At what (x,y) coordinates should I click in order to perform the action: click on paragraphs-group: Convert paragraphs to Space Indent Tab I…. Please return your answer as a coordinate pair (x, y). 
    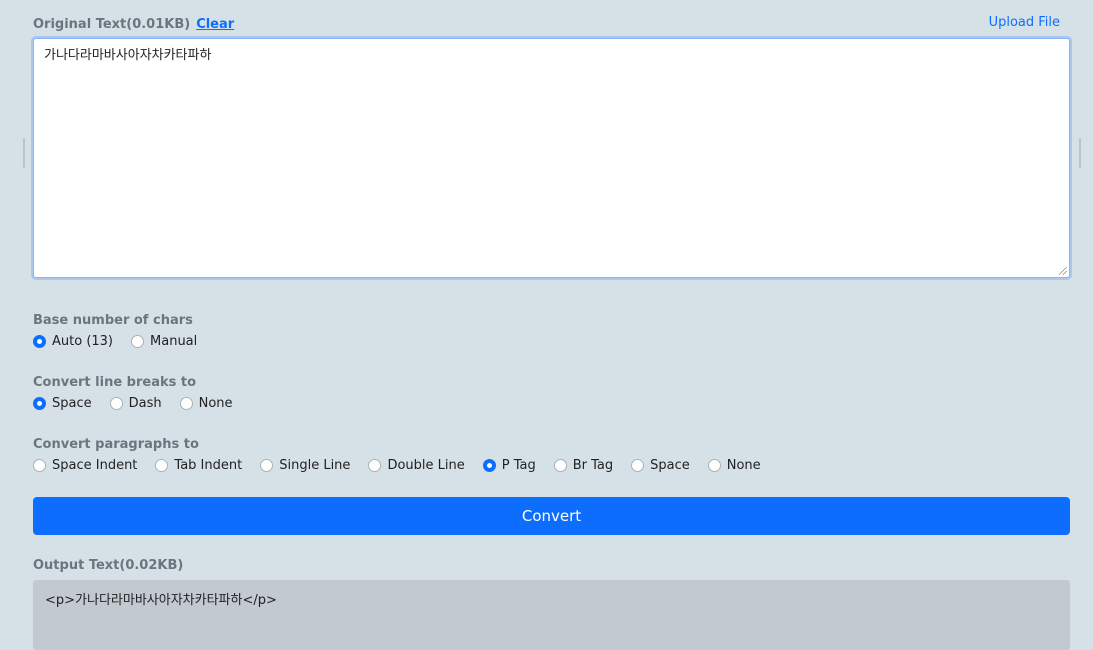
    Looking at the image, I should click on (397, 455).